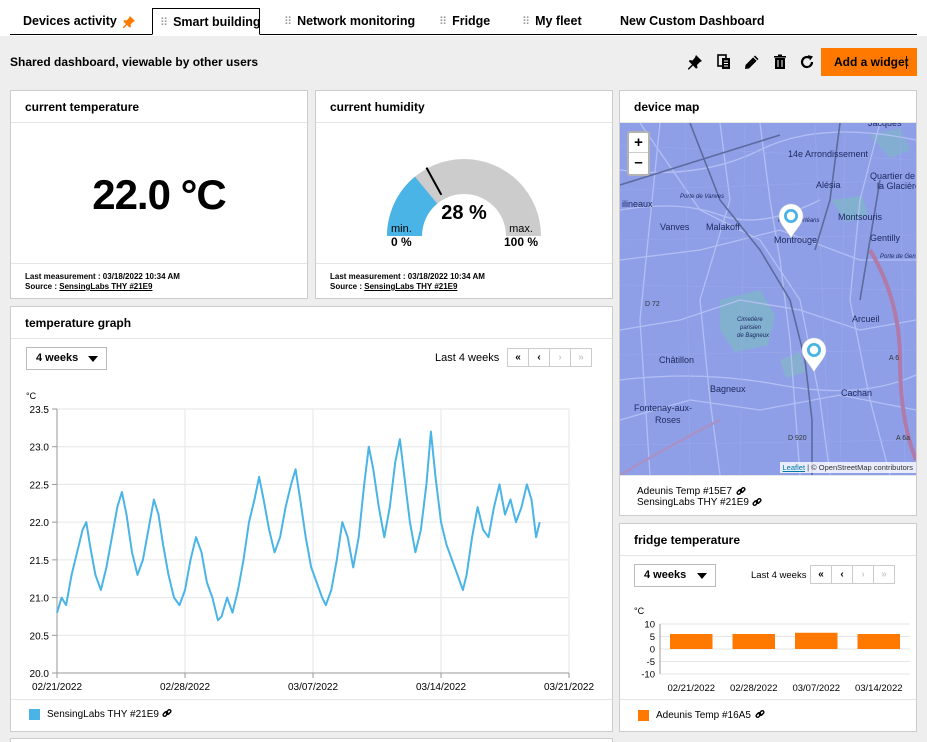  What do you see at coordinates (750, 320) in the screenshot?
I see `map-place-label: Cimetière` at bounding box center [750, 320].